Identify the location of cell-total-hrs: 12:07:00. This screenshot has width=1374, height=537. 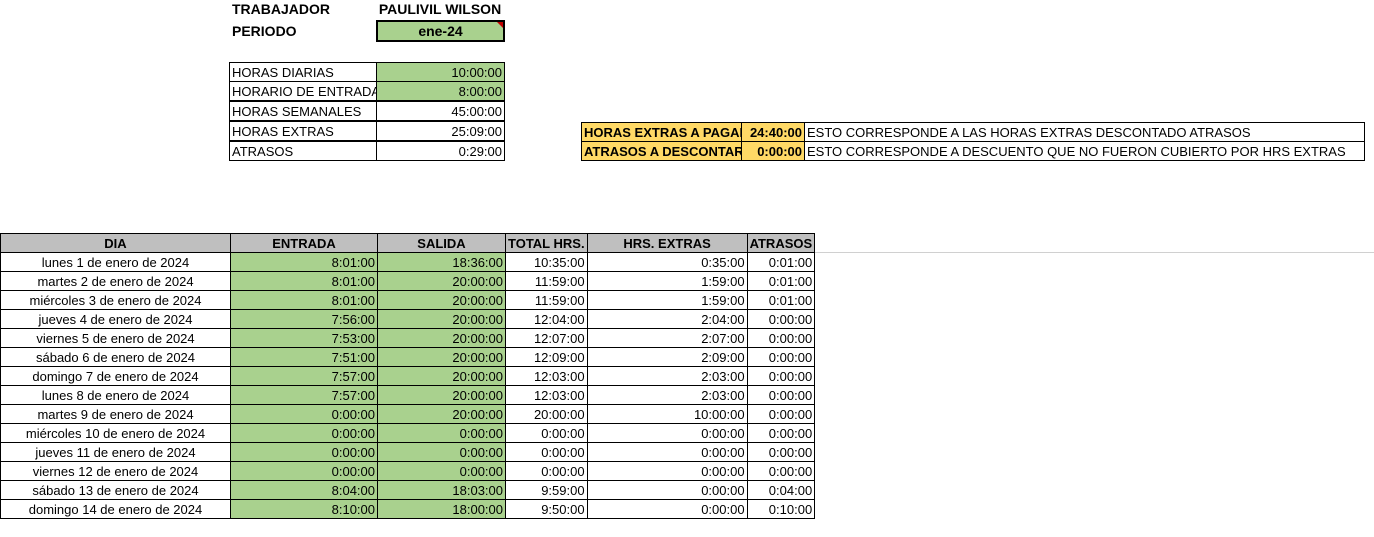
(546, 338).